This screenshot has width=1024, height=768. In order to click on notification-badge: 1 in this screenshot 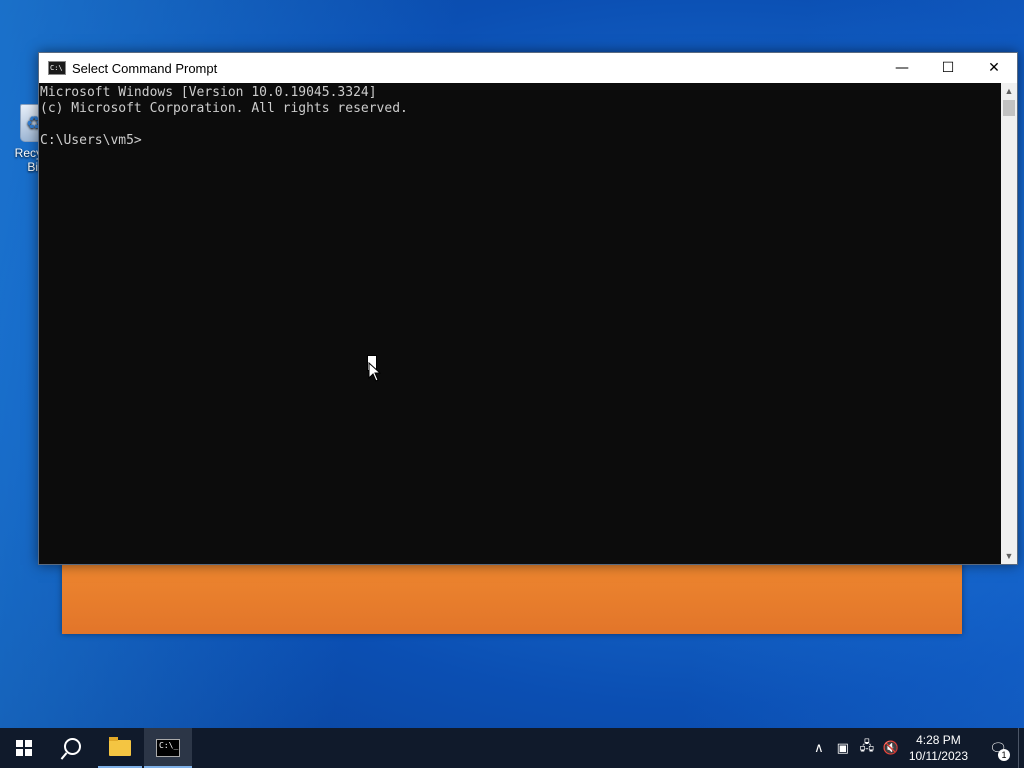, I will do `click(1004, 755)`.